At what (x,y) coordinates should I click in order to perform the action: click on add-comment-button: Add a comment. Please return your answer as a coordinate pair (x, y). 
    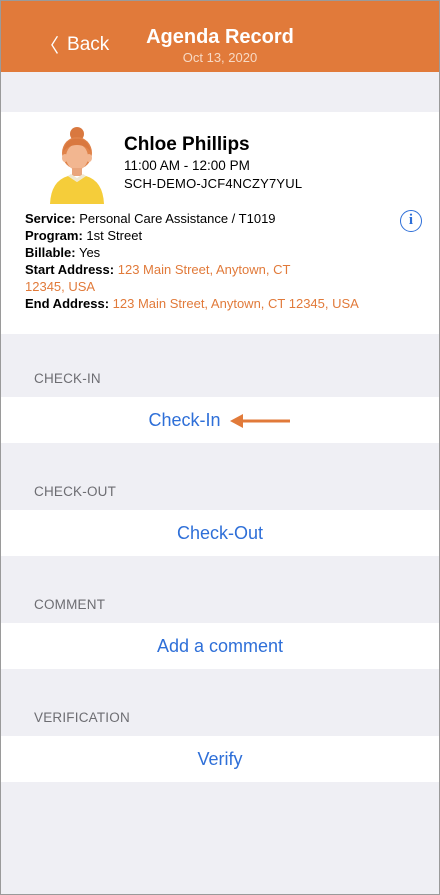
    Looking at the image, I should click on (220, 646).